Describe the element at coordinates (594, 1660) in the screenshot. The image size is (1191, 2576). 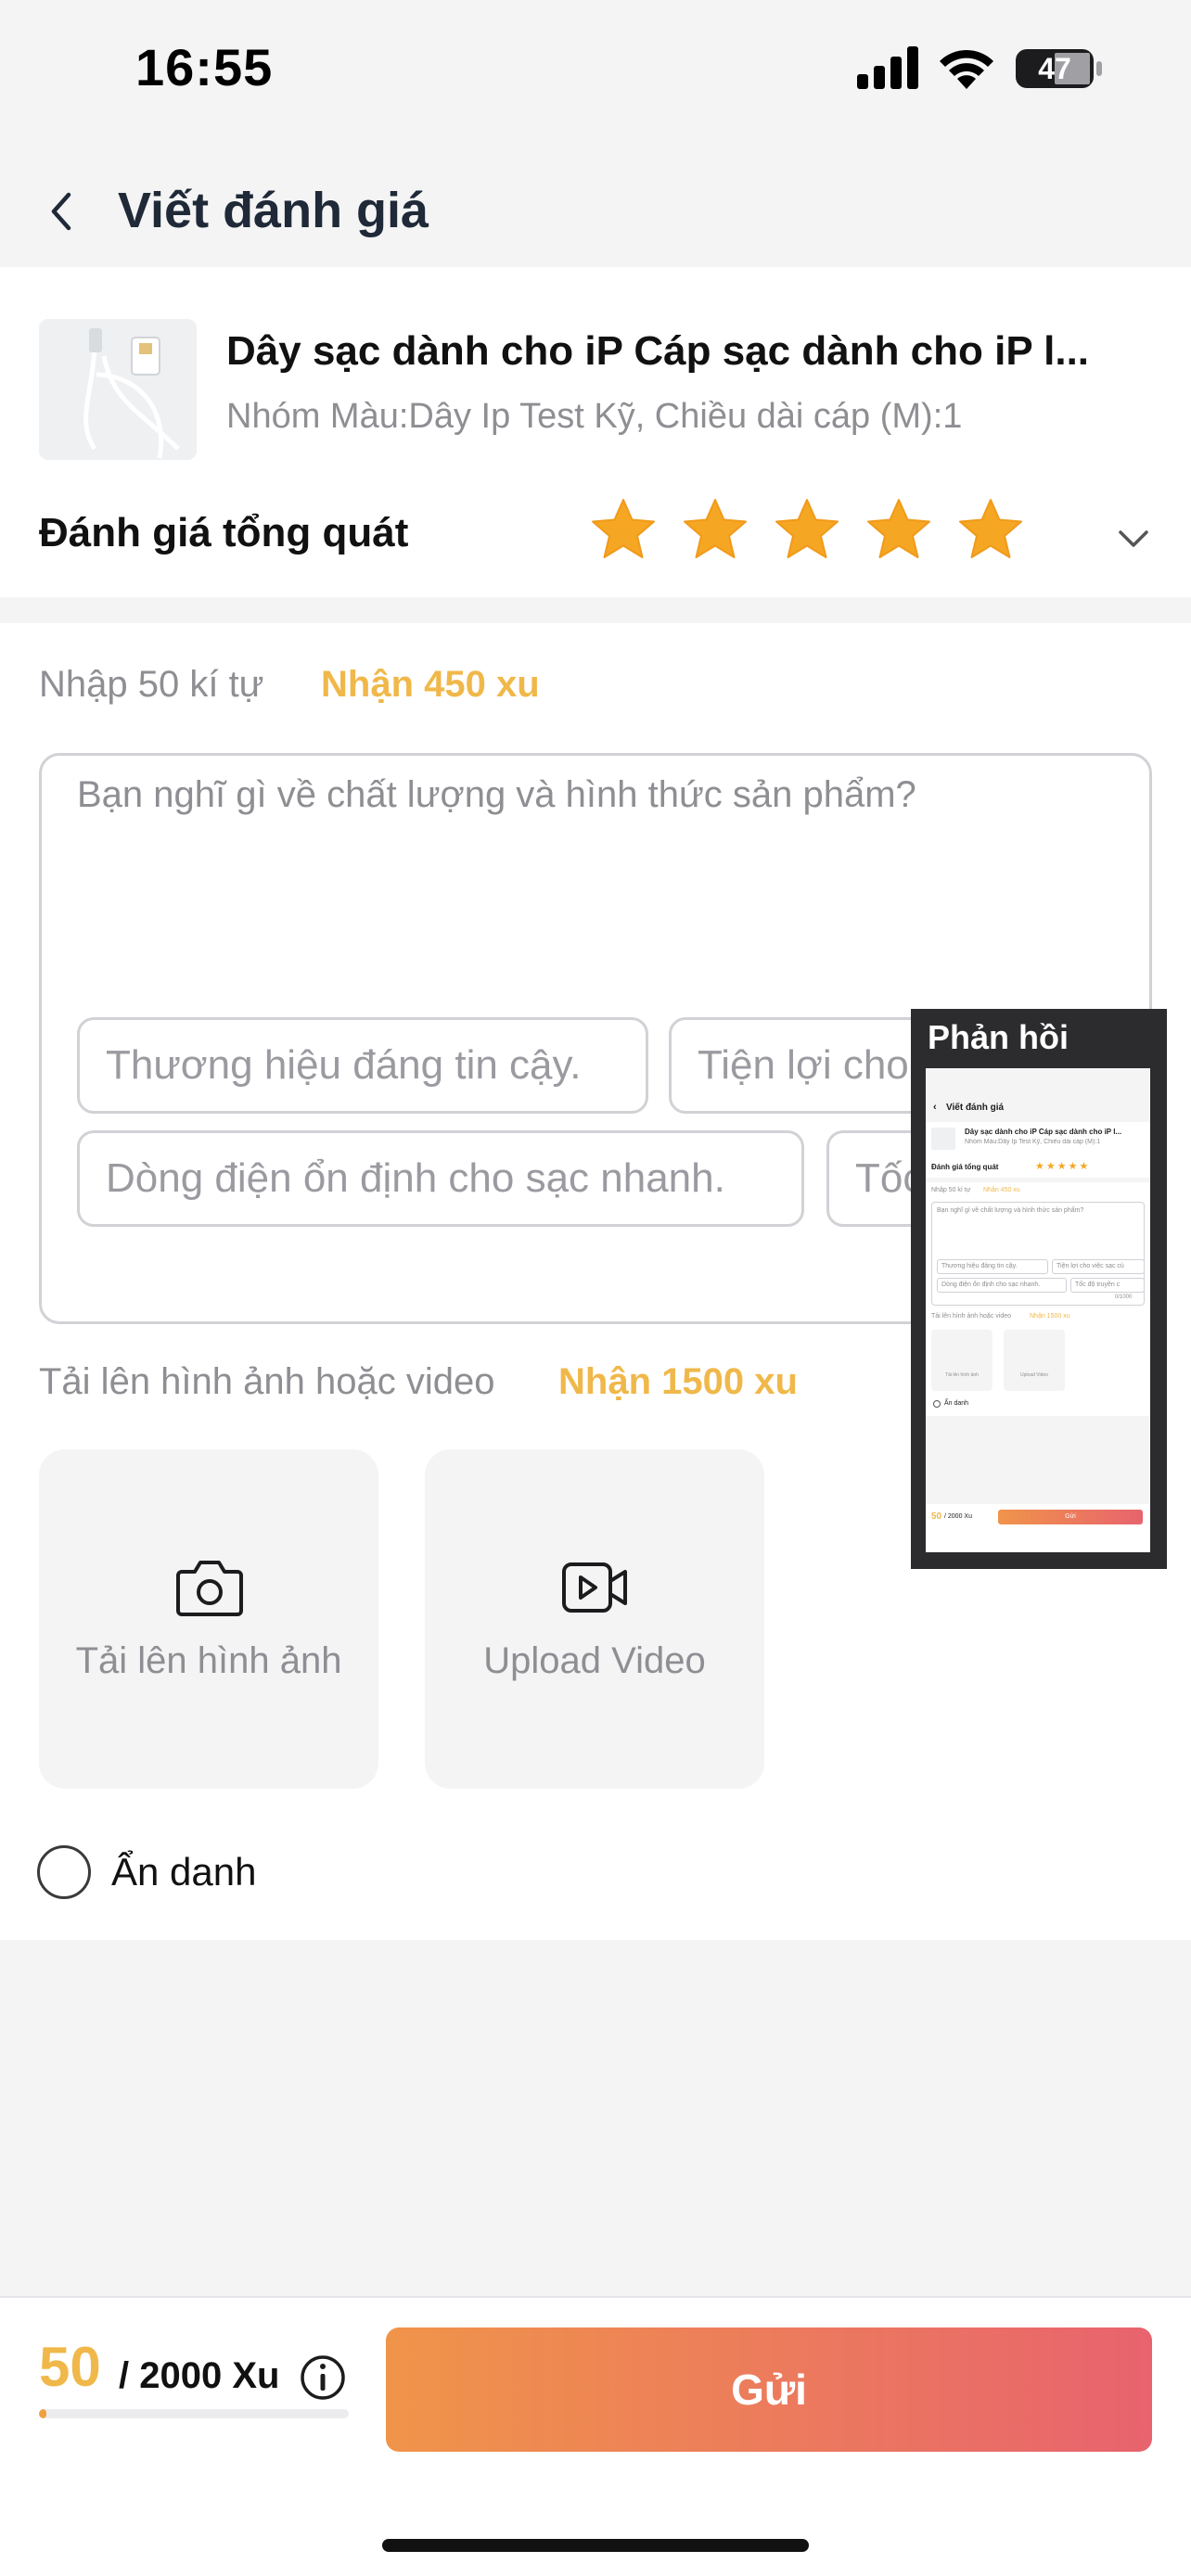
I see `upload-video-label: Upload Video` at that location.